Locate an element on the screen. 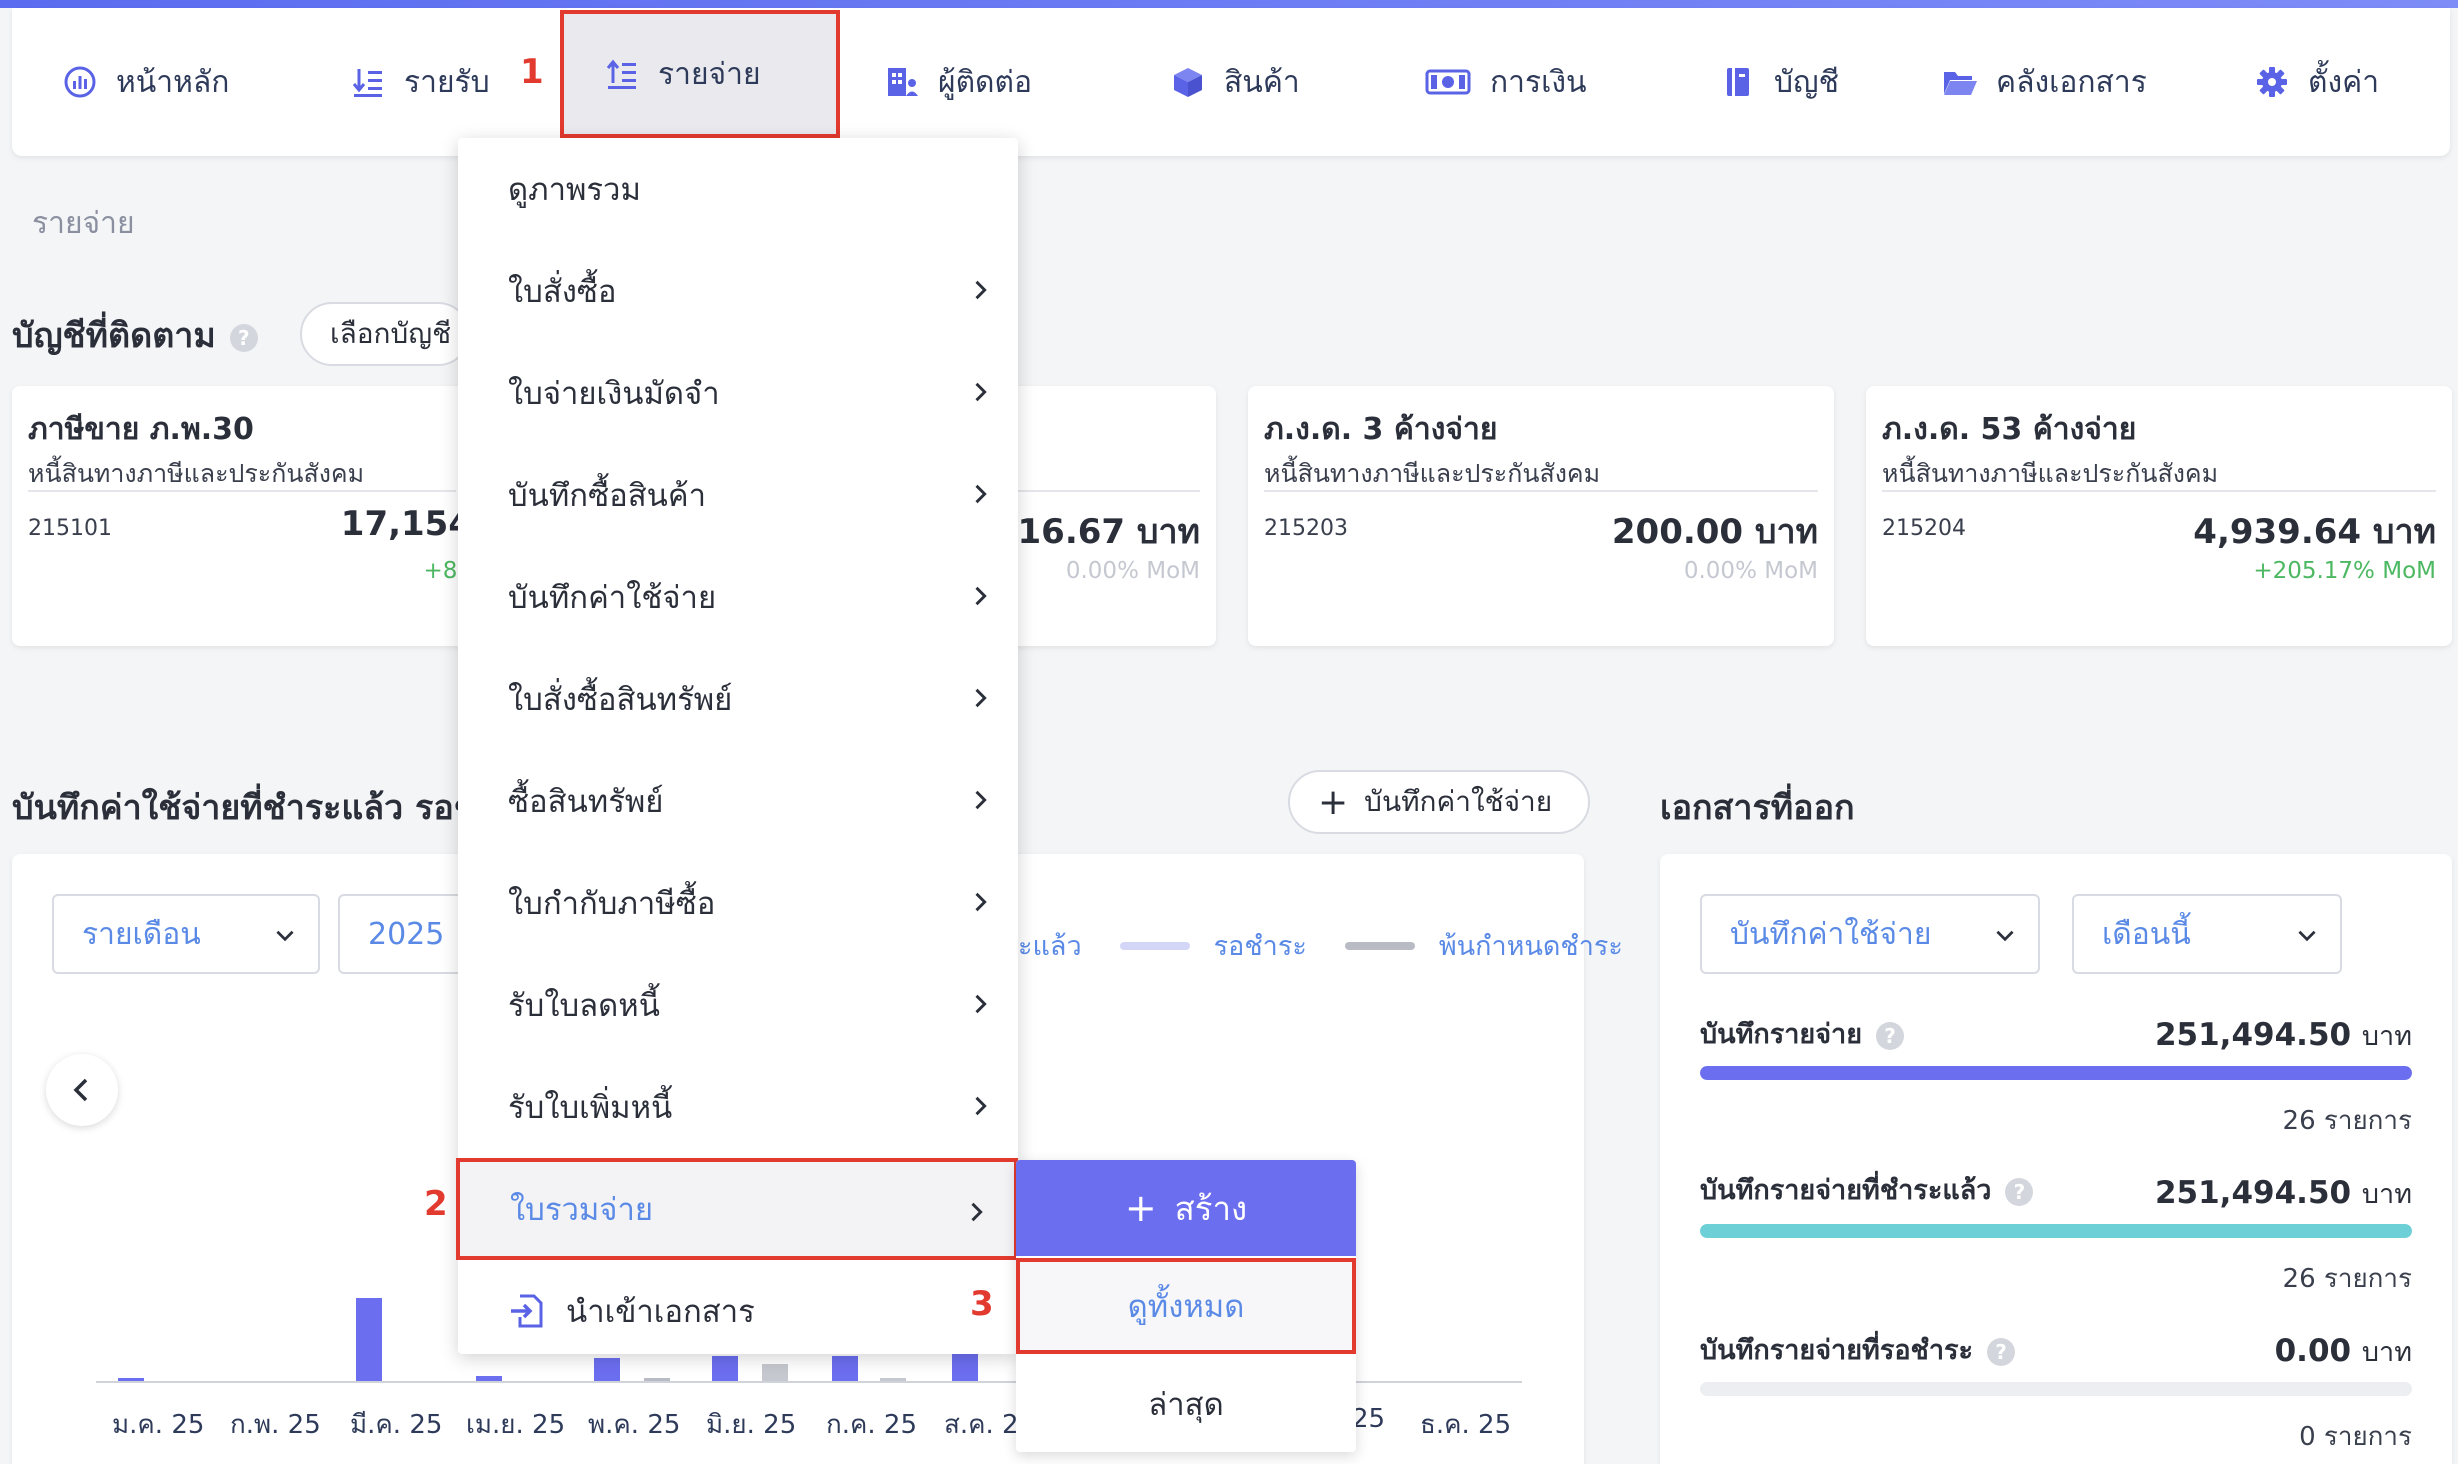 This screenshot has width=2458, height=1464. nav-label-products: สินค้า is located at coordinates (1262, 82).